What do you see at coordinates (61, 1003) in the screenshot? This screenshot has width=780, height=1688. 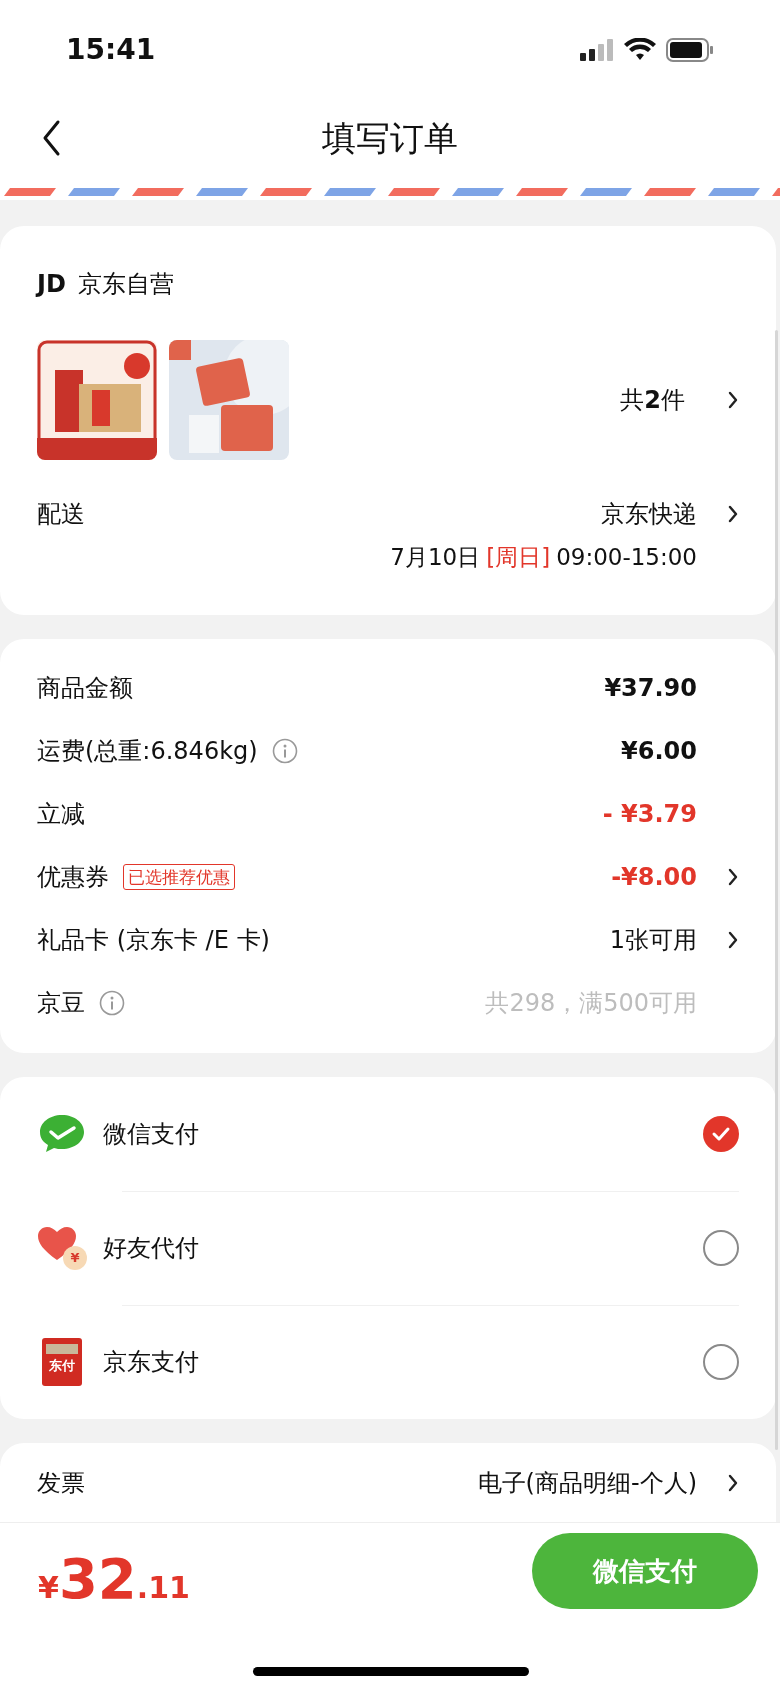 I see `fee-label: 京豆` at bounding box center [61, 1003].